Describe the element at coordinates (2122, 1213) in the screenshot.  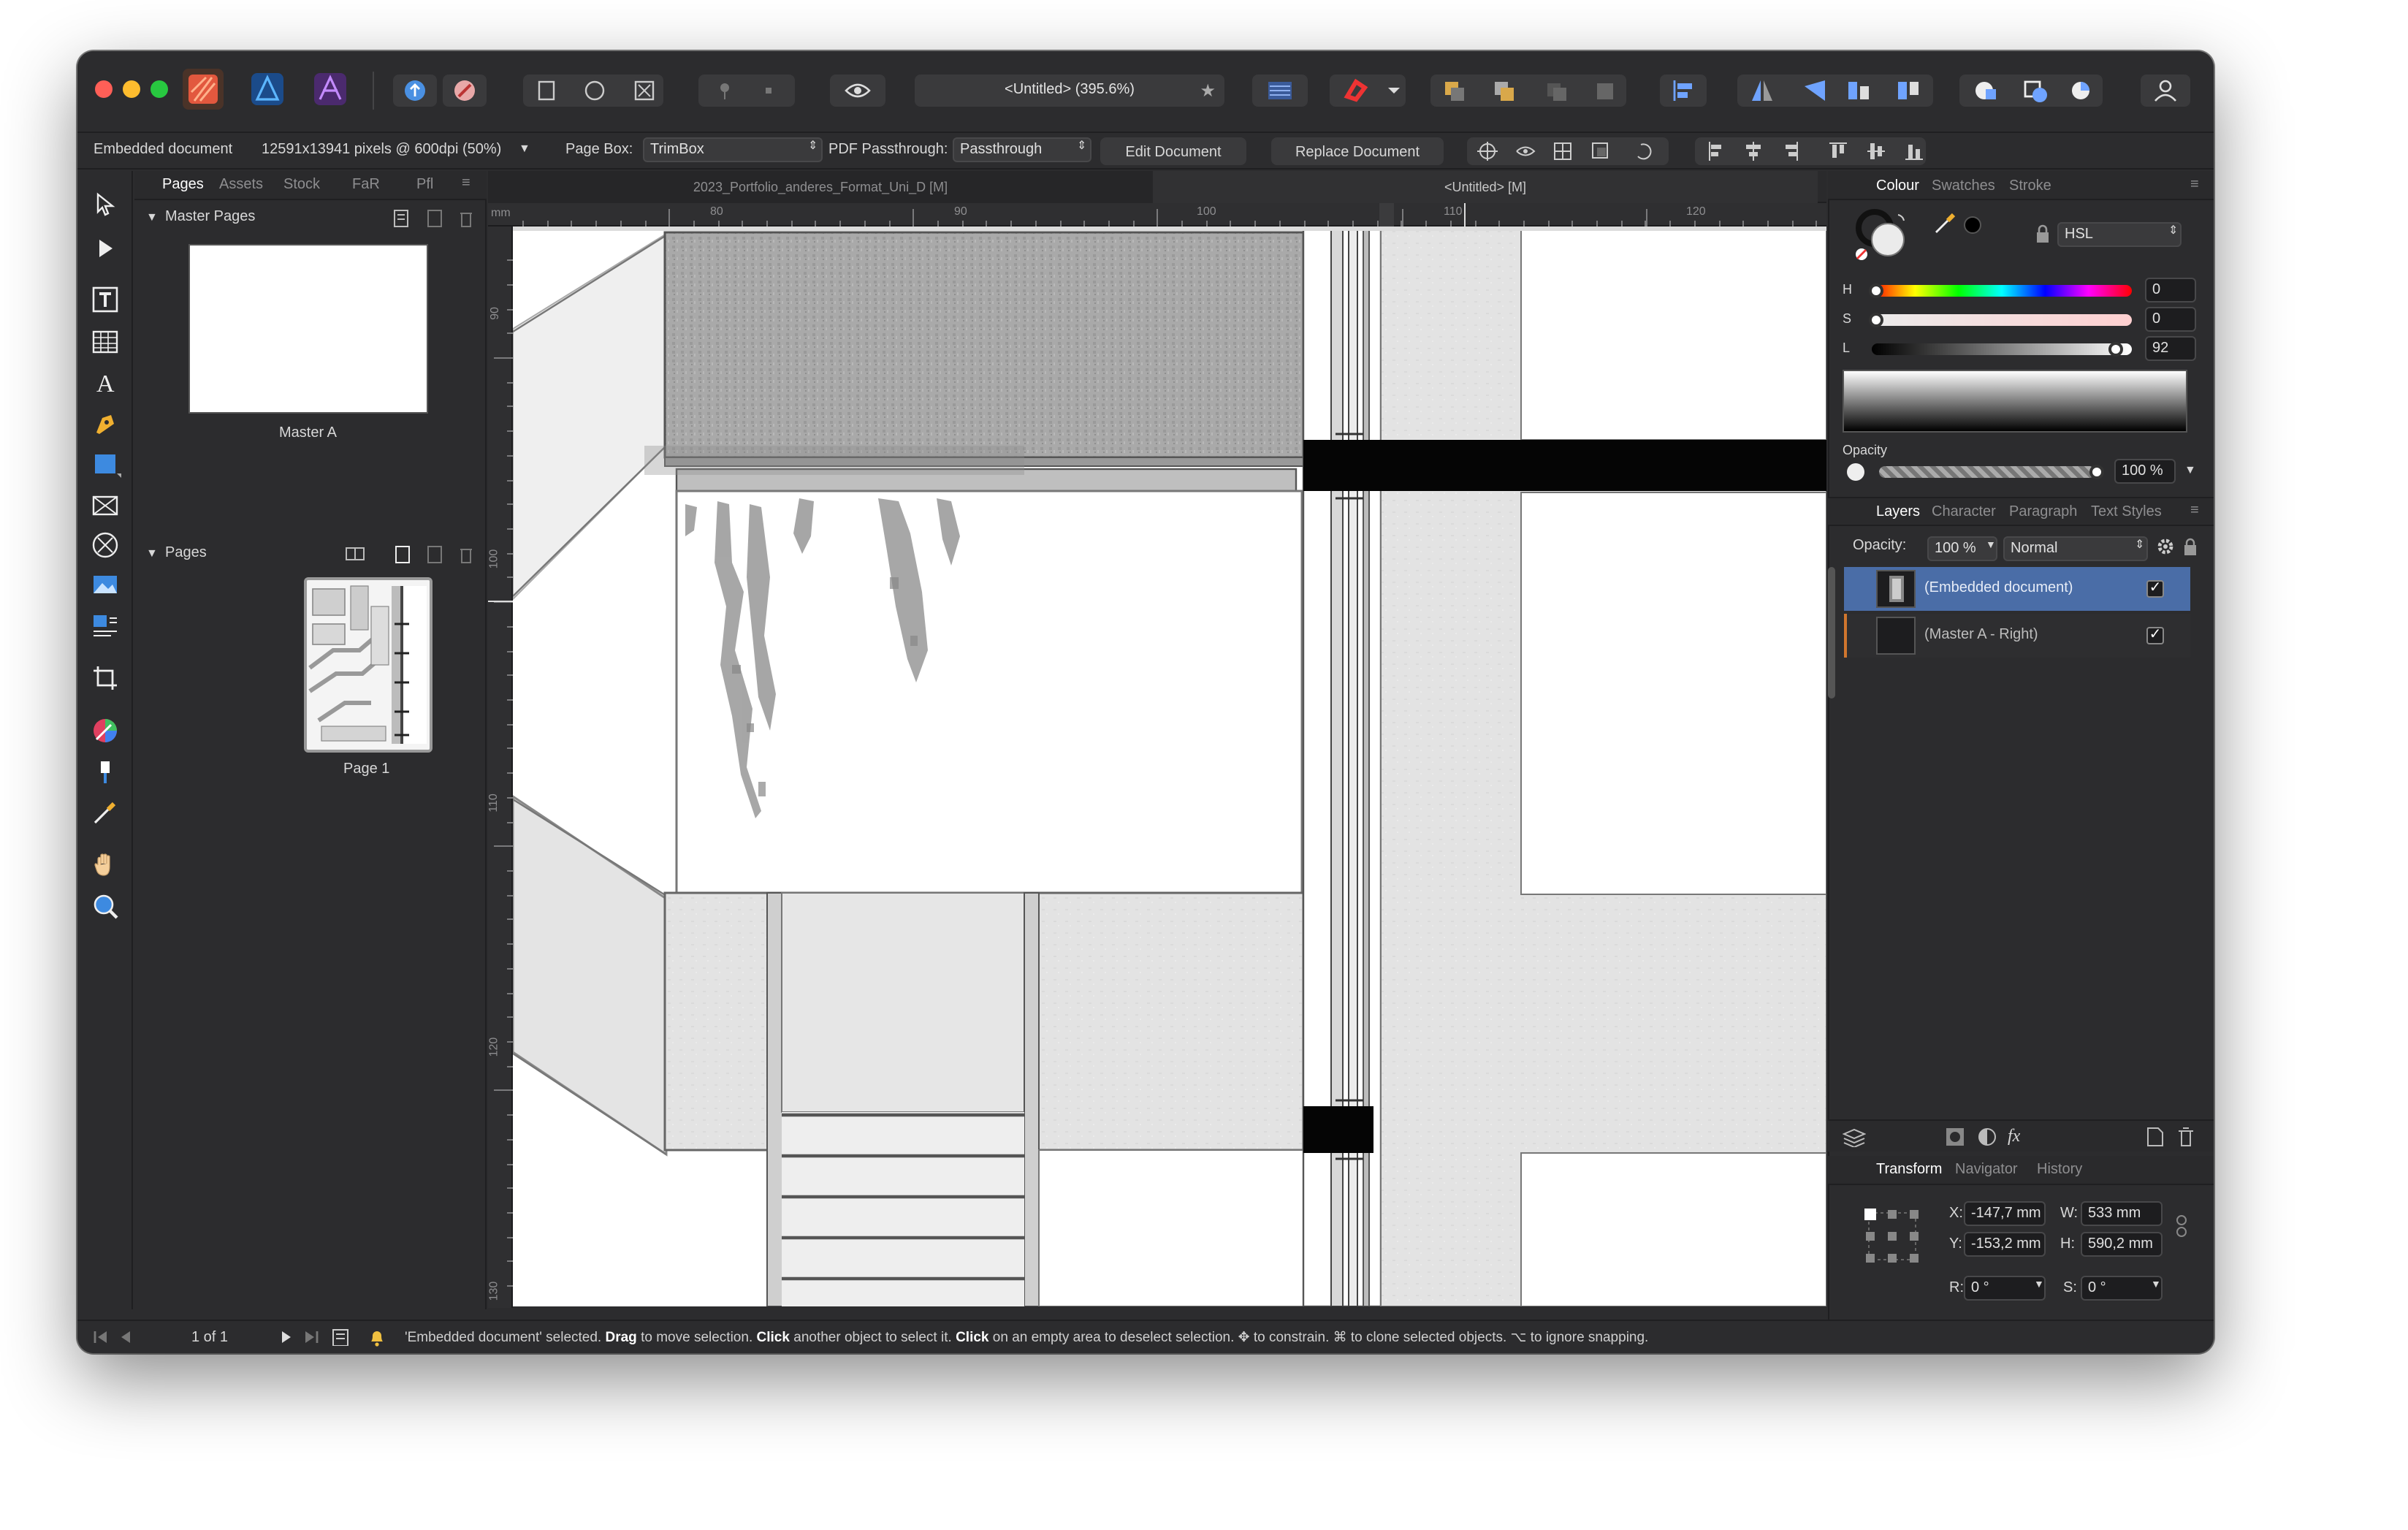
I see `w-field: 533 mm` at that location.